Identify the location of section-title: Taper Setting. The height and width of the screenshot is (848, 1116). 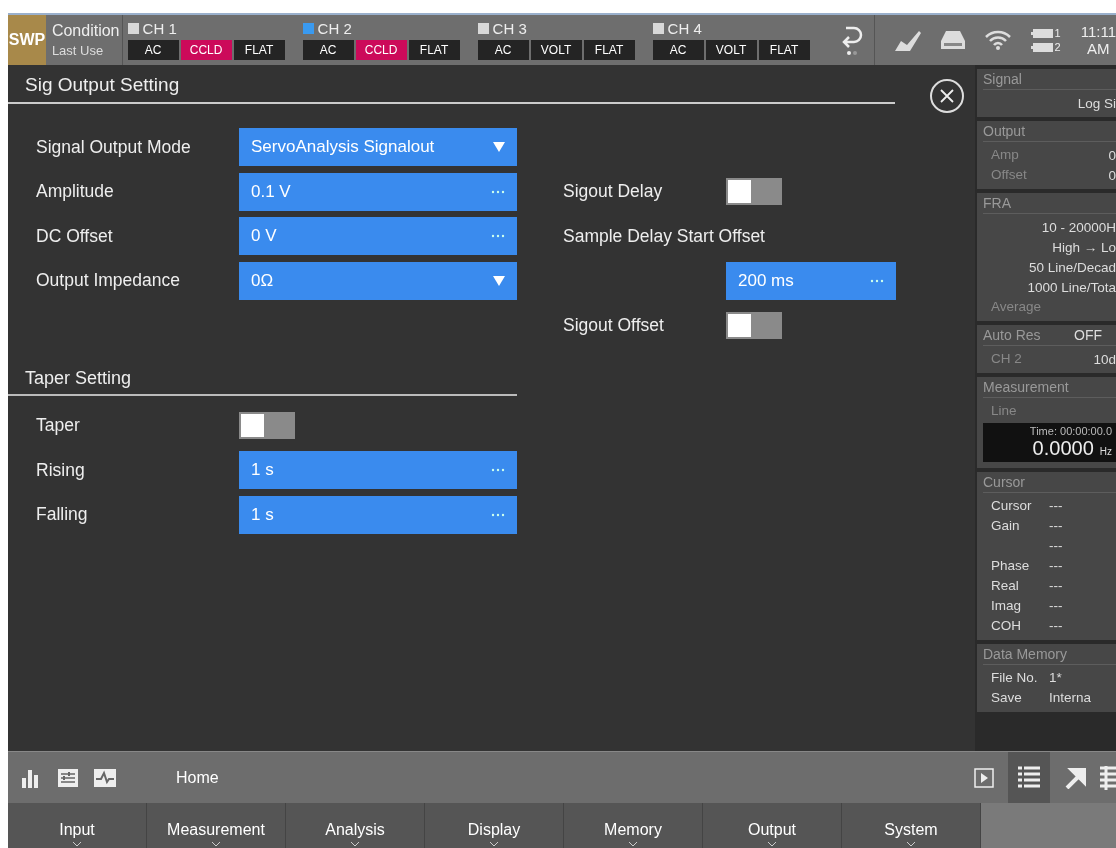
(262, 378).